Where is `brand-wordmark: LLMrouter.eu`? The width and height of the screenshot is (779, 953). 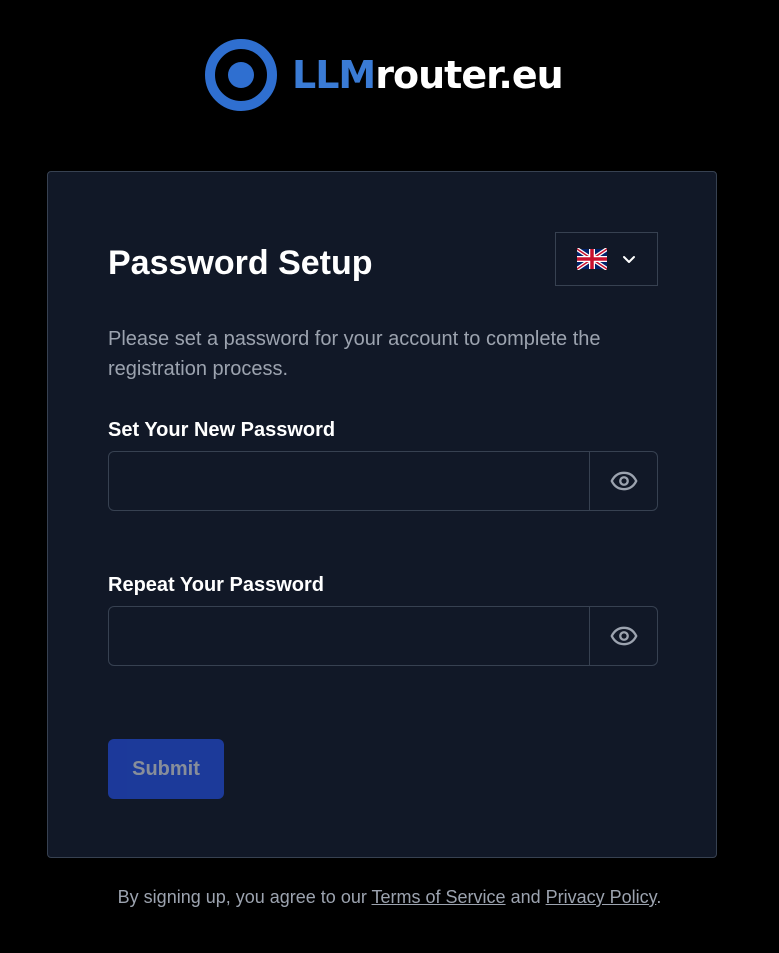
brand-wordmark: LLMrouter.eu is located at coordinates (428, 75).